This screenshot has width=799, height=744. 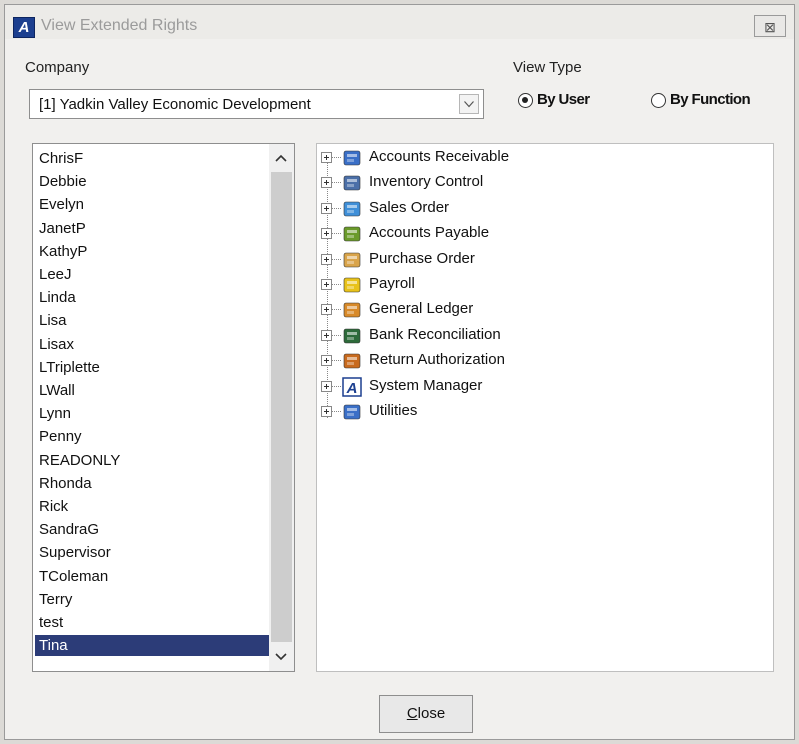 What do you see at coordinates (152, 204) in the screenshot?
I see `user-item: Evelyn` at bounding box center [152, 204].